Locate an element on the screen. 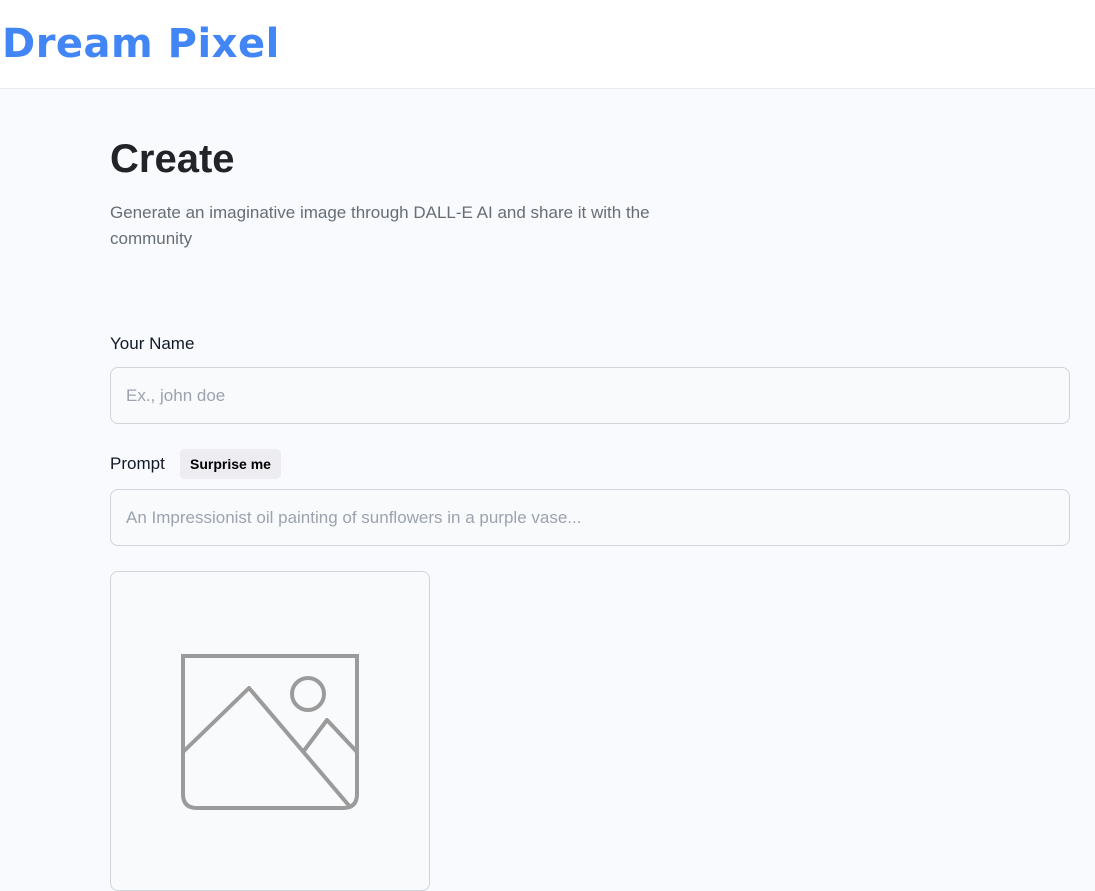  prompt-input is located at coordinates (590, 517).